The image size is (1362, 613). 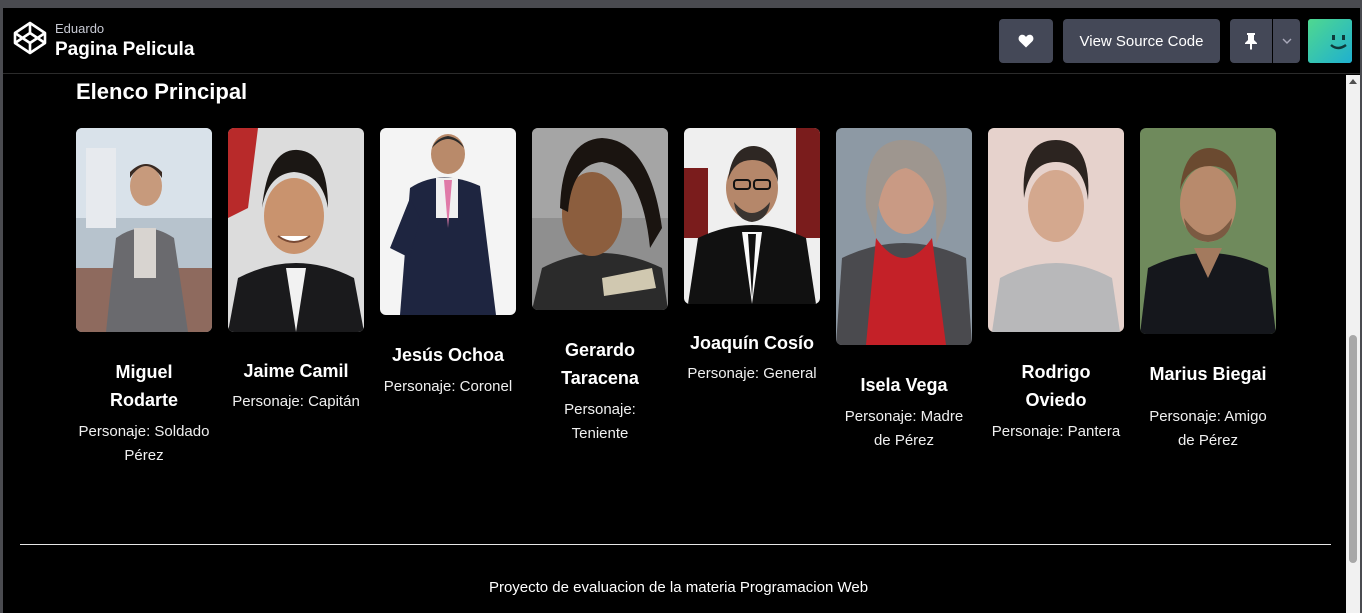 I want to click on actor-role: Personaje: Amigo de Pérez, so click(x=1208, y=428).